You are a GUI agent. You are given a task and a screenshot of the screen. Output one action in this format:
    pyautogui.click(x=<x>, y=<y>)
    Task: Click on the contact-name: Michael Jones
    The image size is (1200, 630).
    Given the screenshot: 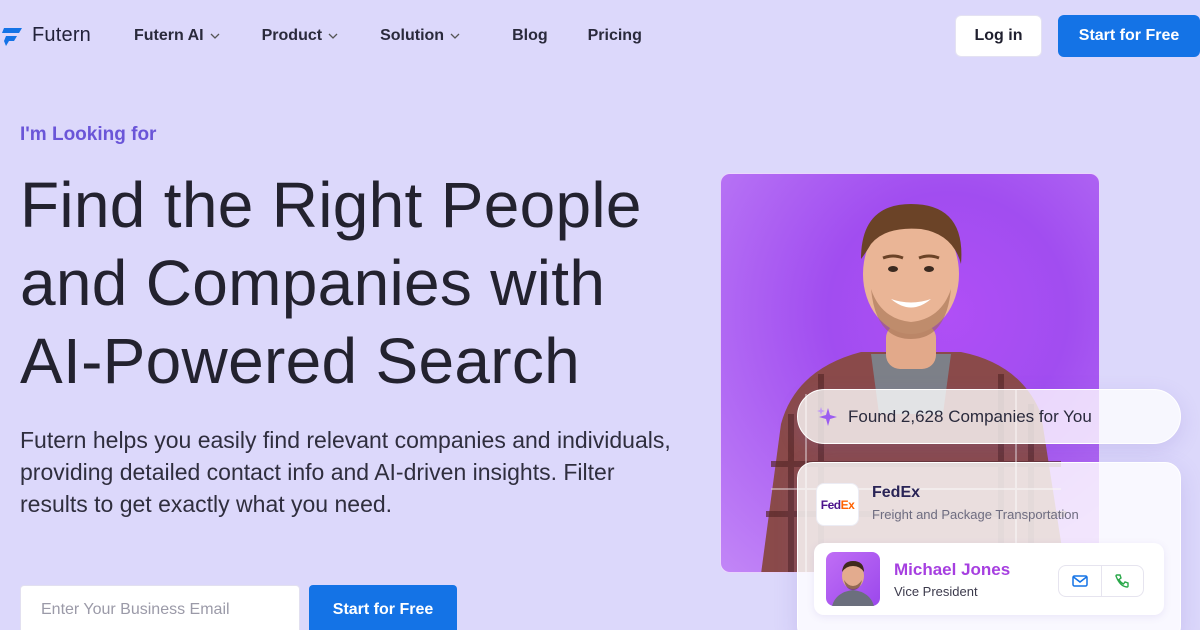 What is the action you would take?
    pyautogui.click(x=952, y=569)
    